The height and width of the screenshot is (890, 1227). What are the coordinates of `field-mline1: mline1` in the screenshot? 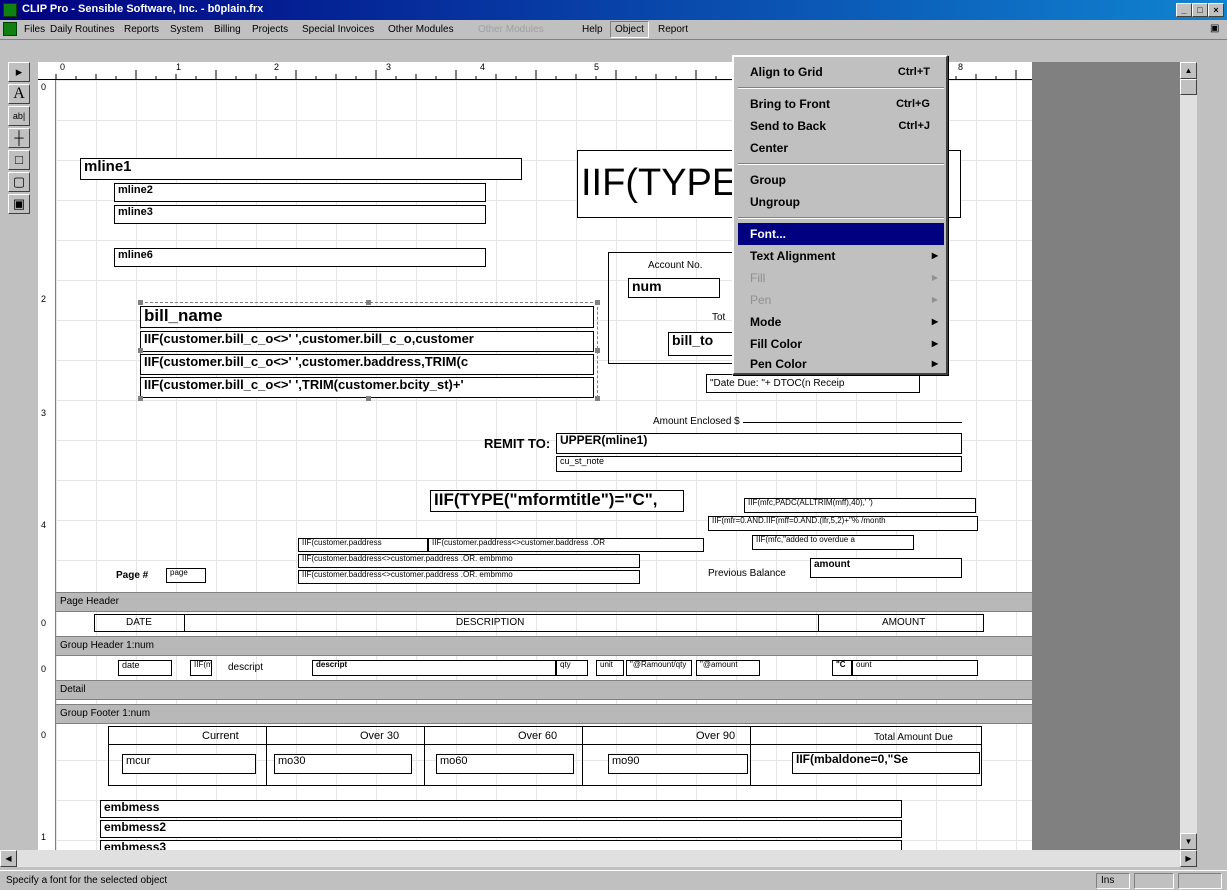 It's located at (301, 169).